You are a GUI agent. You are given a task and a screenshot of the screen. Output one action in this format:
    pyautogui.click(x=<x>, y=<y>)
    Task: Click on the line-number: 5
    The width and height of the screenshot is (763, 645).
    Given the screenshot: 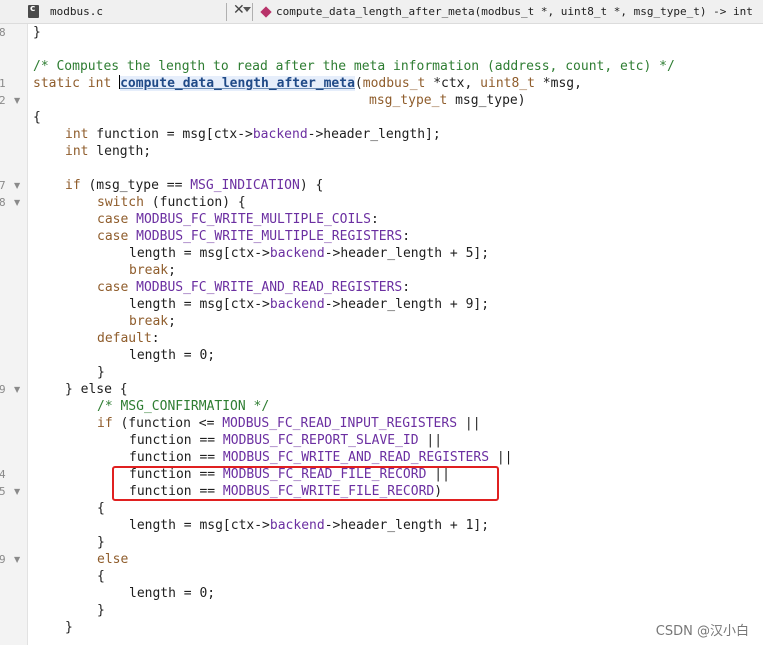 What is the action you would take?
    pyautogui.click(x=3, y=491)
    